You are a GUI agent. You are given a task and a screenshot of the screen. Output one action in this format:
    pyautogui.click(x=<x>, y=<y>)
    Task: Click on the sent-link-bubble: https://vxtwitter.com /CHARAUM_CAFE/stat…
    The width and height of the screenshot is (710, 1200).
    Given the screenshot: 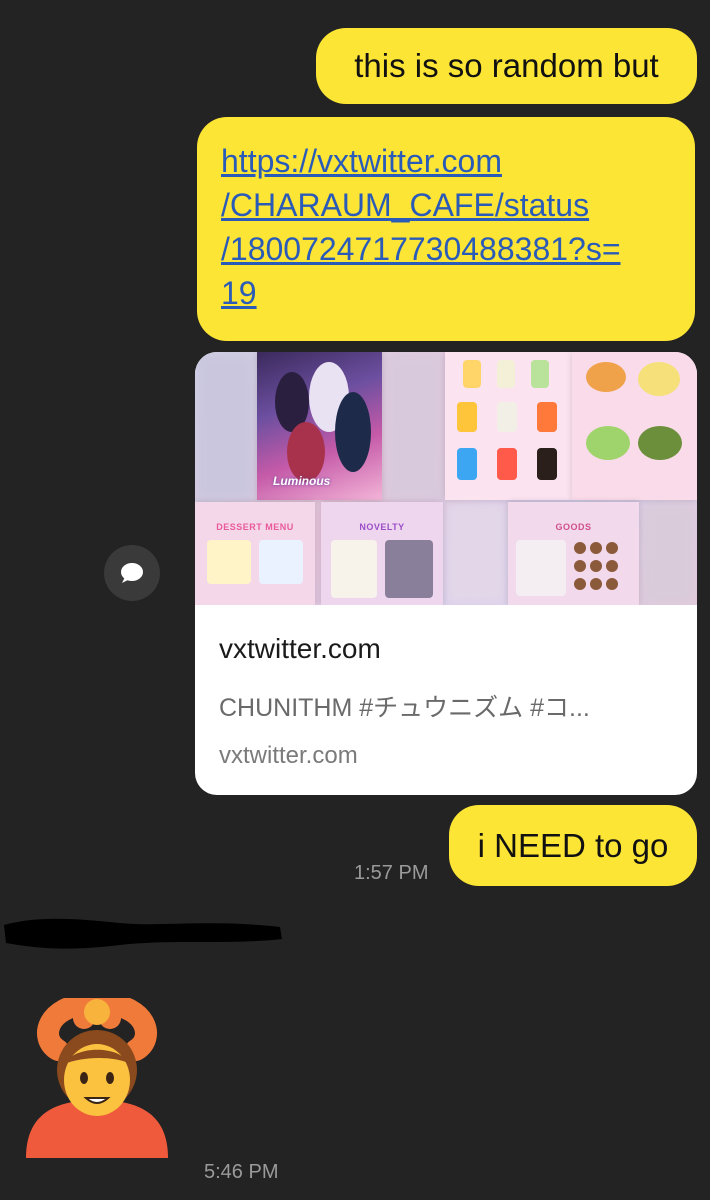 What is the action you would take?
    pyautogui.click(x=446, y=229)
    